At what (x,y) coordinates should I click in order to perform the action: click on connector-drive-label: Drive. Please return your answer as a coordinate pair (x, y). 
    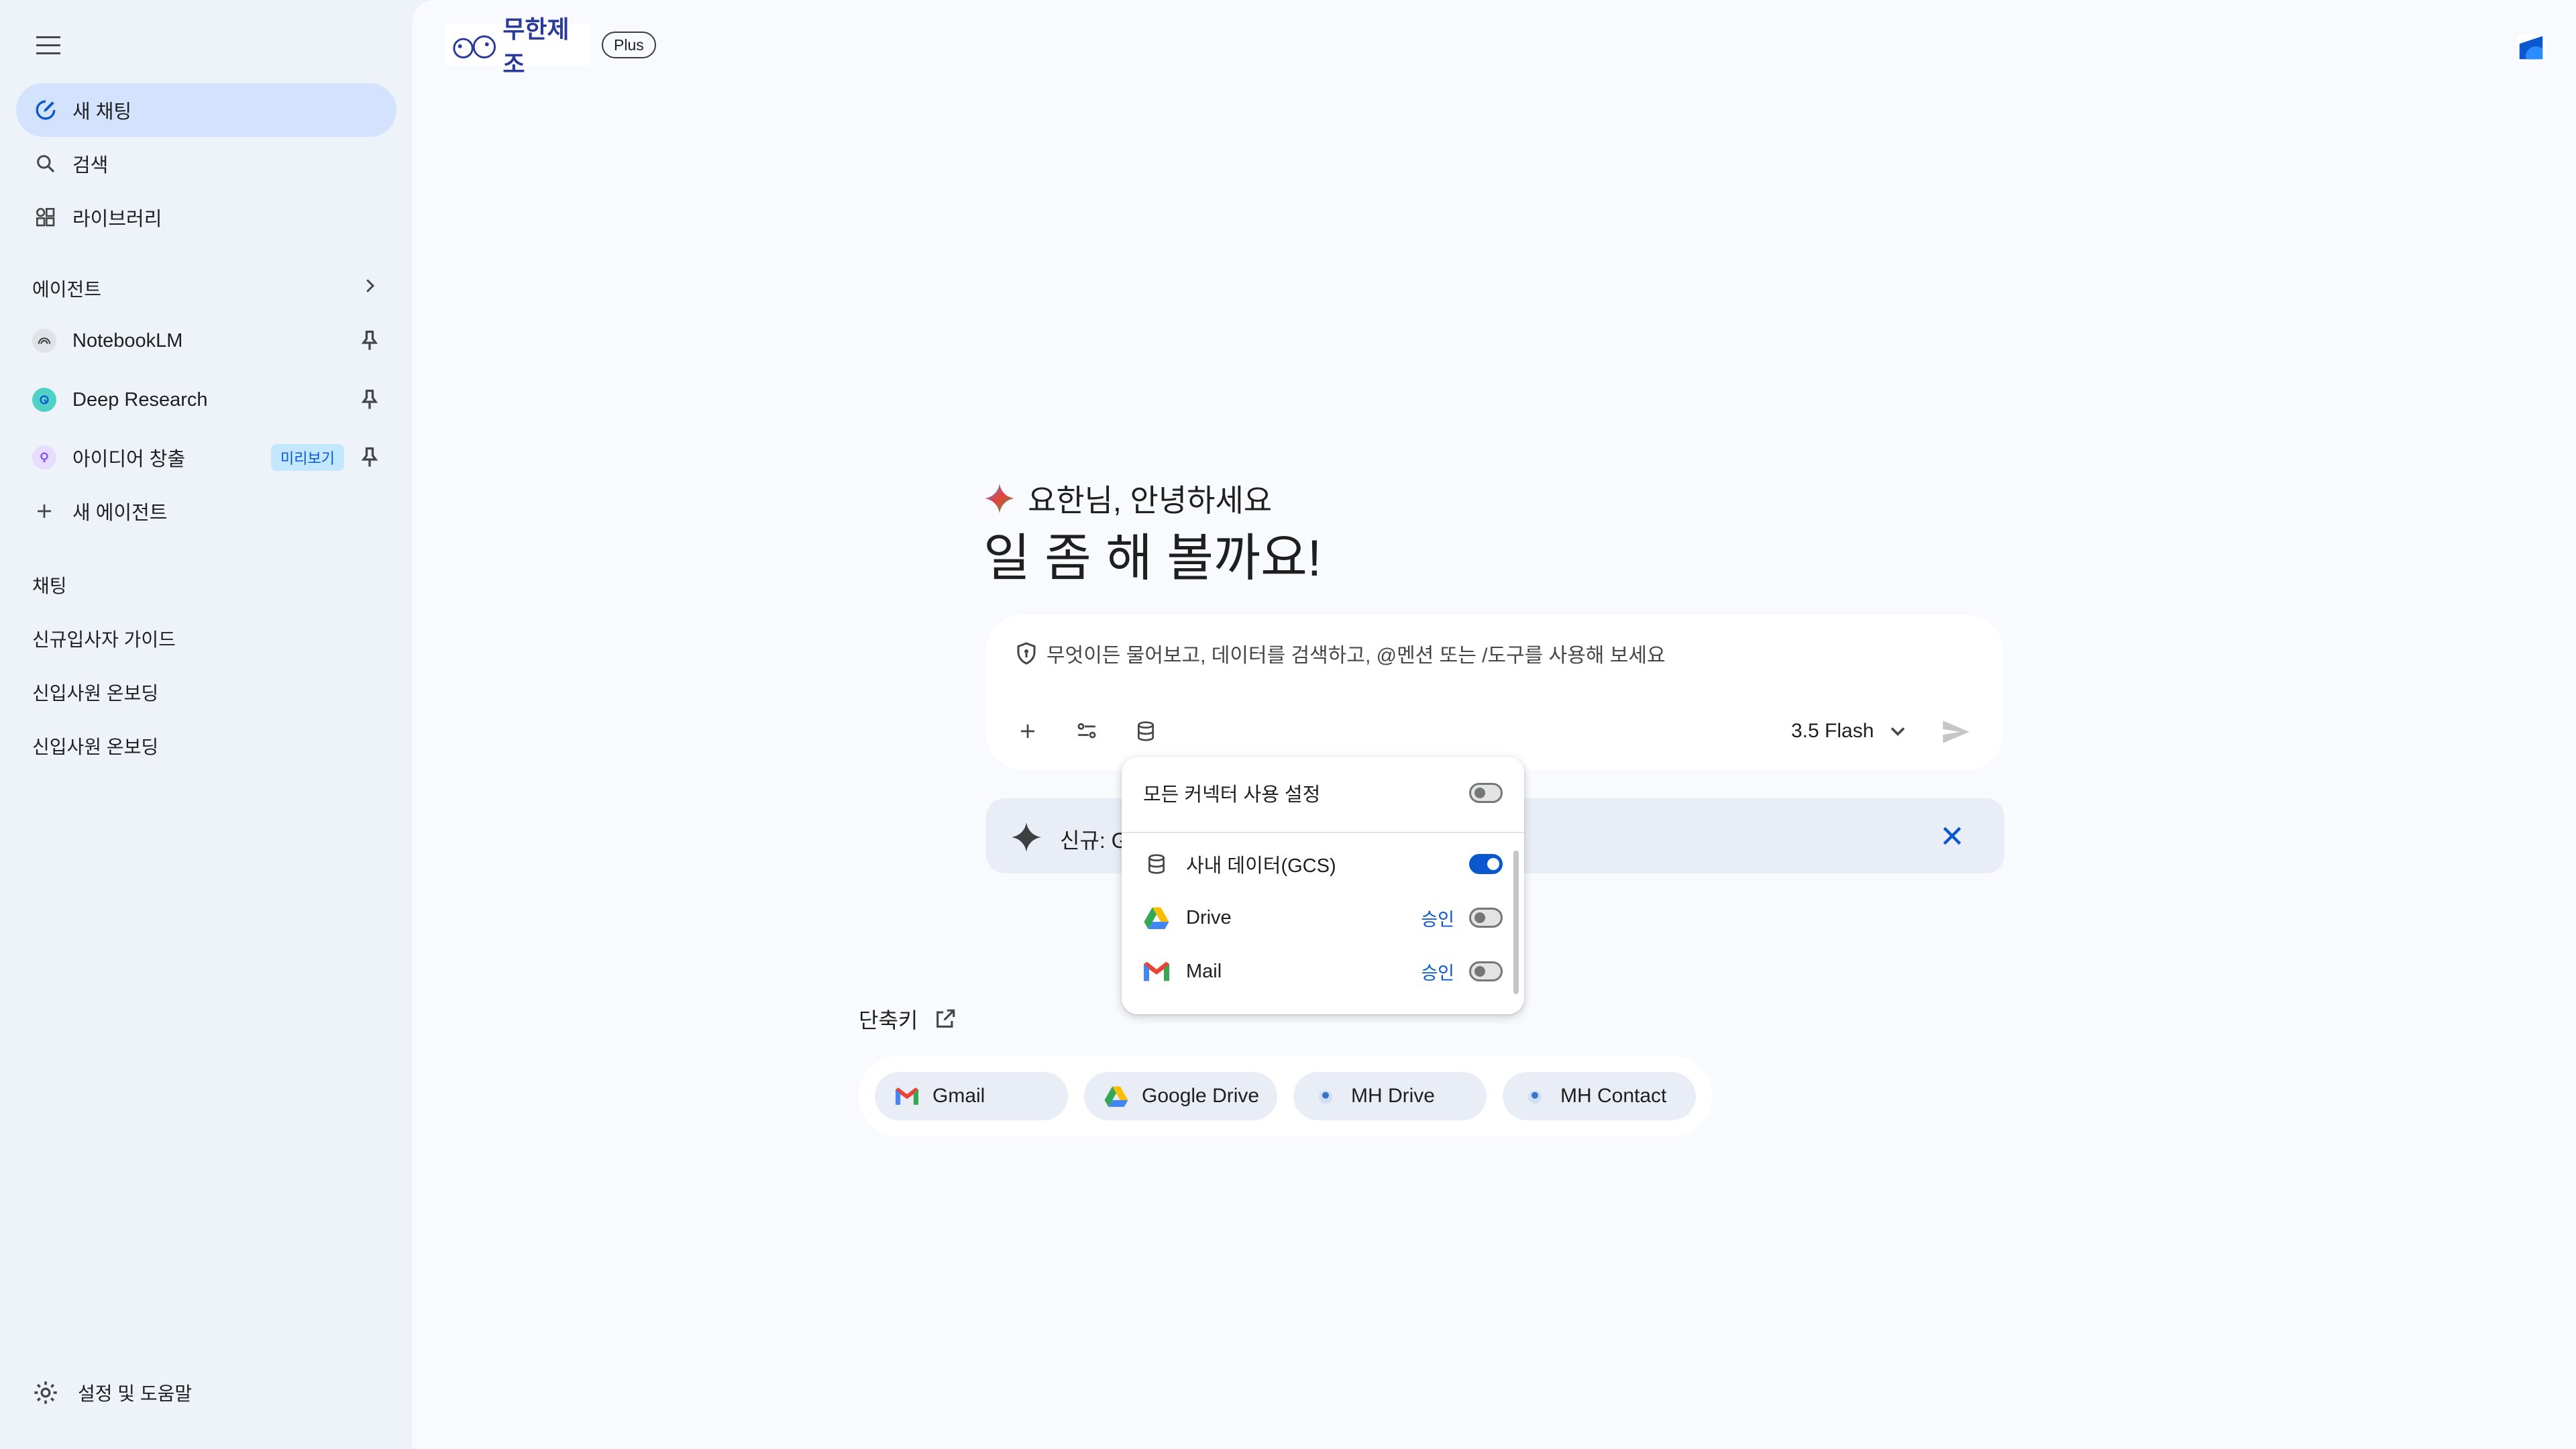
    Looking at the image, I should click on (1209, 917).